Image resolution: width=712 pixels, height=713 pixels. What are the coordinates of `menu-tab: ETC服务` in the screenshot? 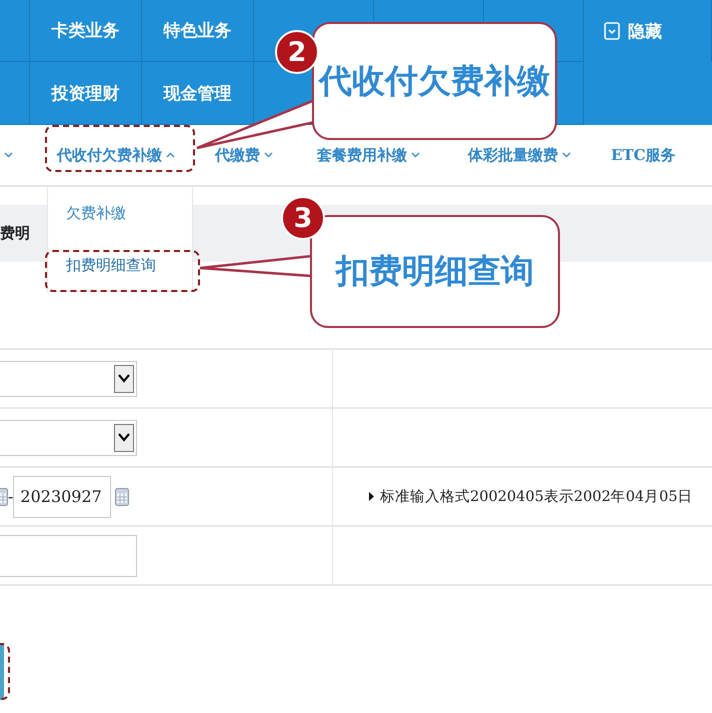 It's located at (643, 155).